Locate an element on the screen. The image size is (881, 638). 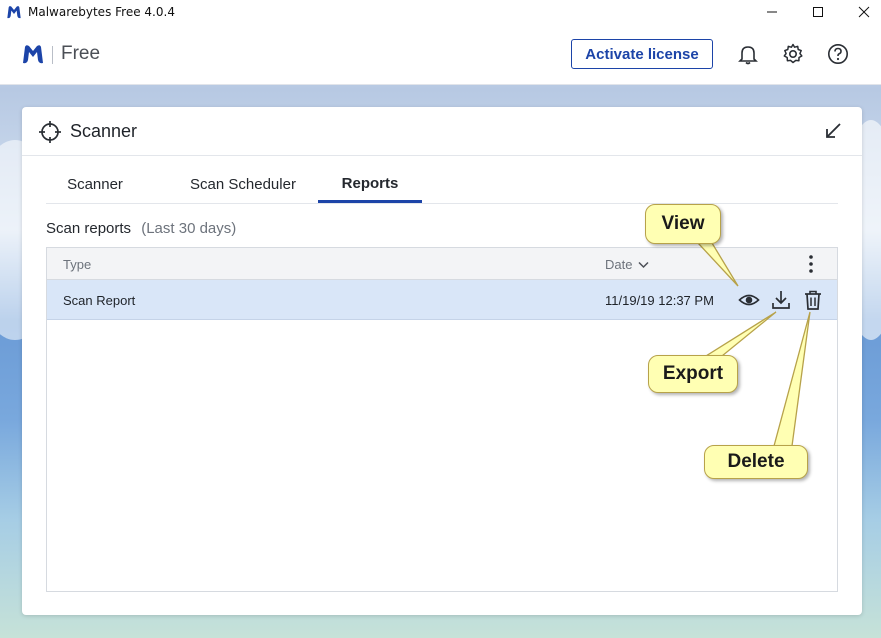
column-header-type: Type is located at coordinates (77, 264).